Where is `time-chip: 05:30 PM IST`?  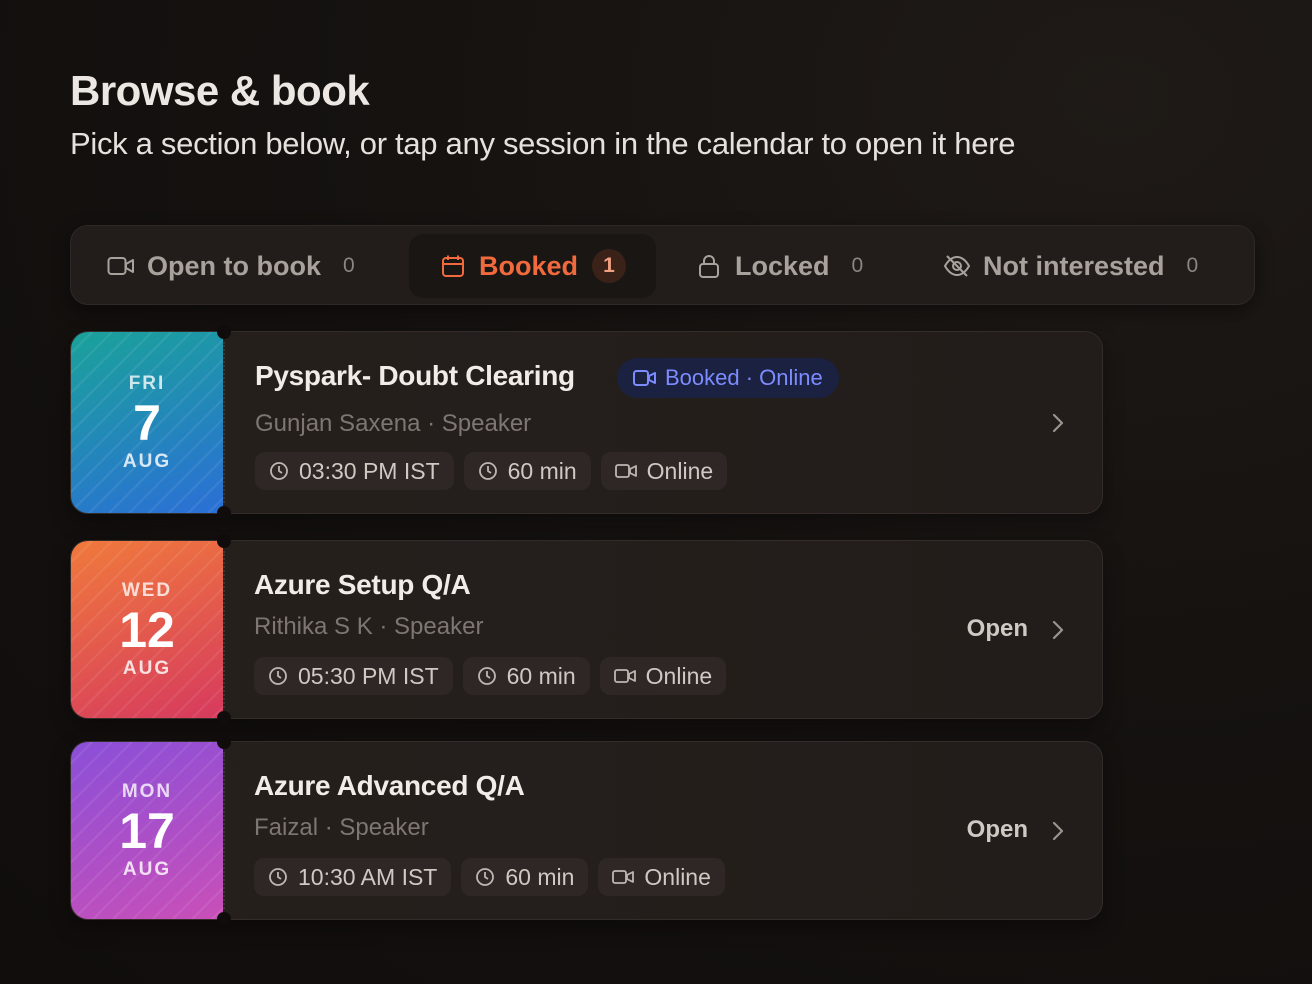 time-chip: 05:30 PM IST is located at coordinates (353, 676).